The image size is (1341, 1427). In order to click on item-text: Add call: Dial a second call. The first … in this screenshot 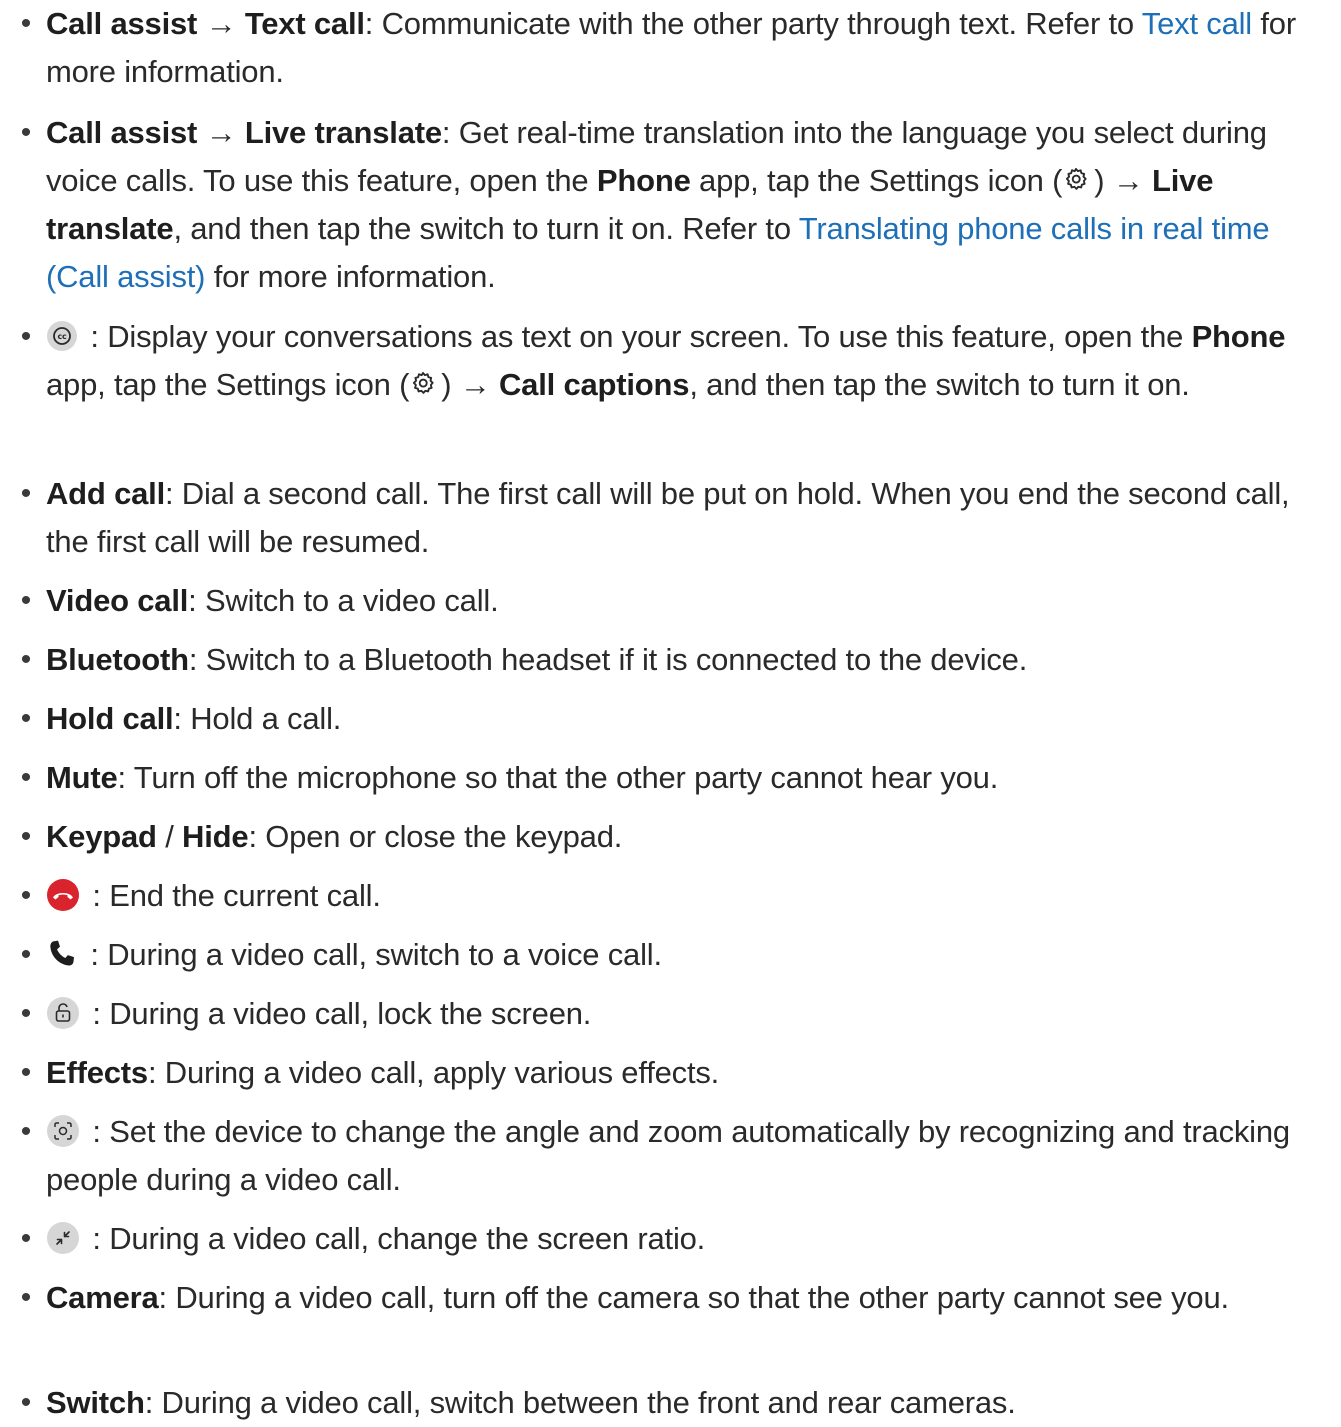, I will do `click(690, 518)`.